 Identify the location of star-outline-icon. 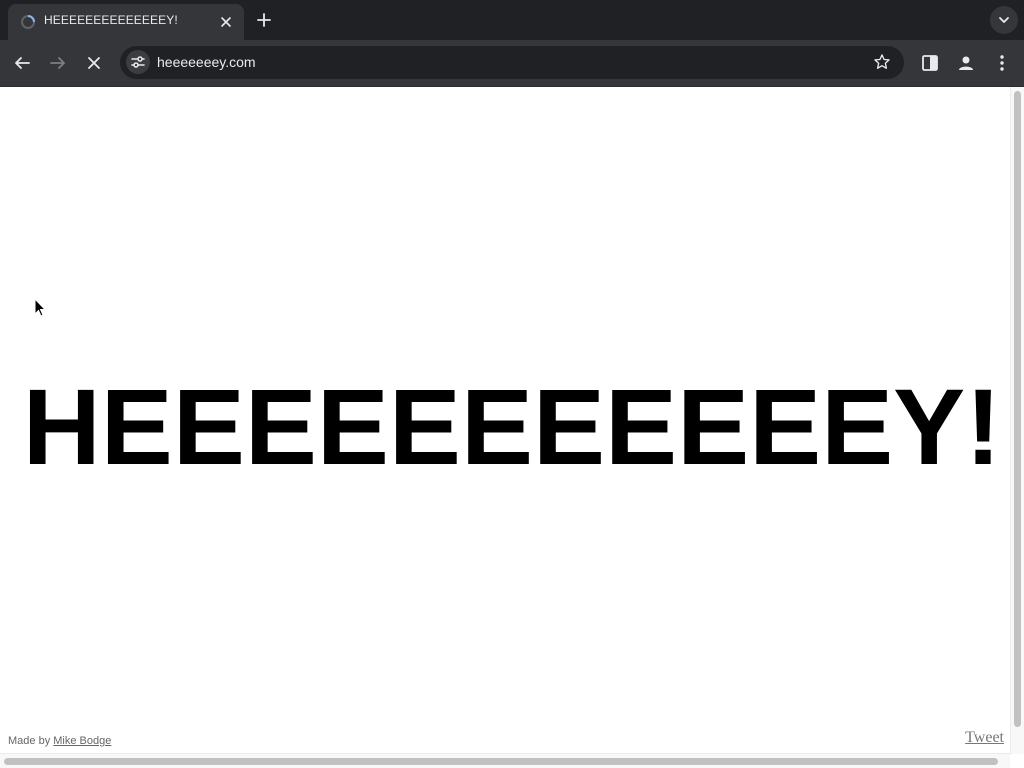
(882, 62).